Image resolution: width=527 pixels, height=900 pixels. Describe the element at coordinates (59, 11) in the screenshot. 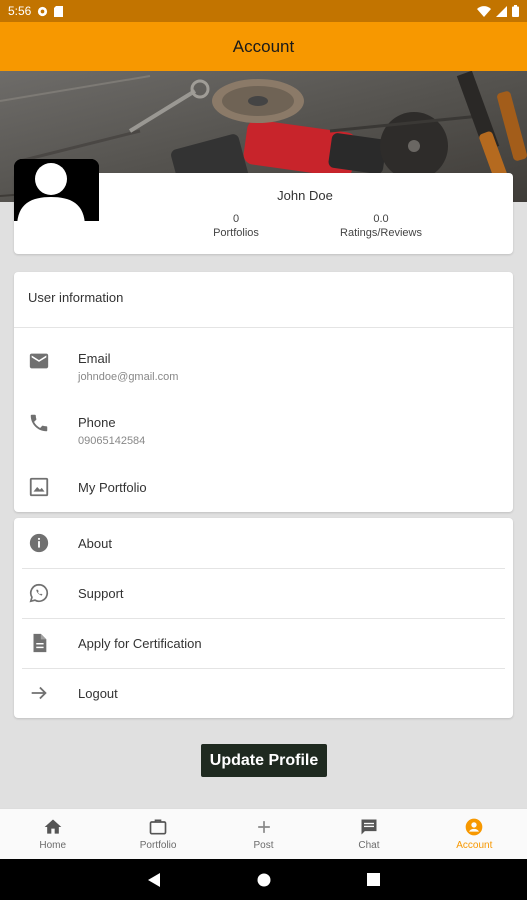

I see `sim-card-icon` at that location.